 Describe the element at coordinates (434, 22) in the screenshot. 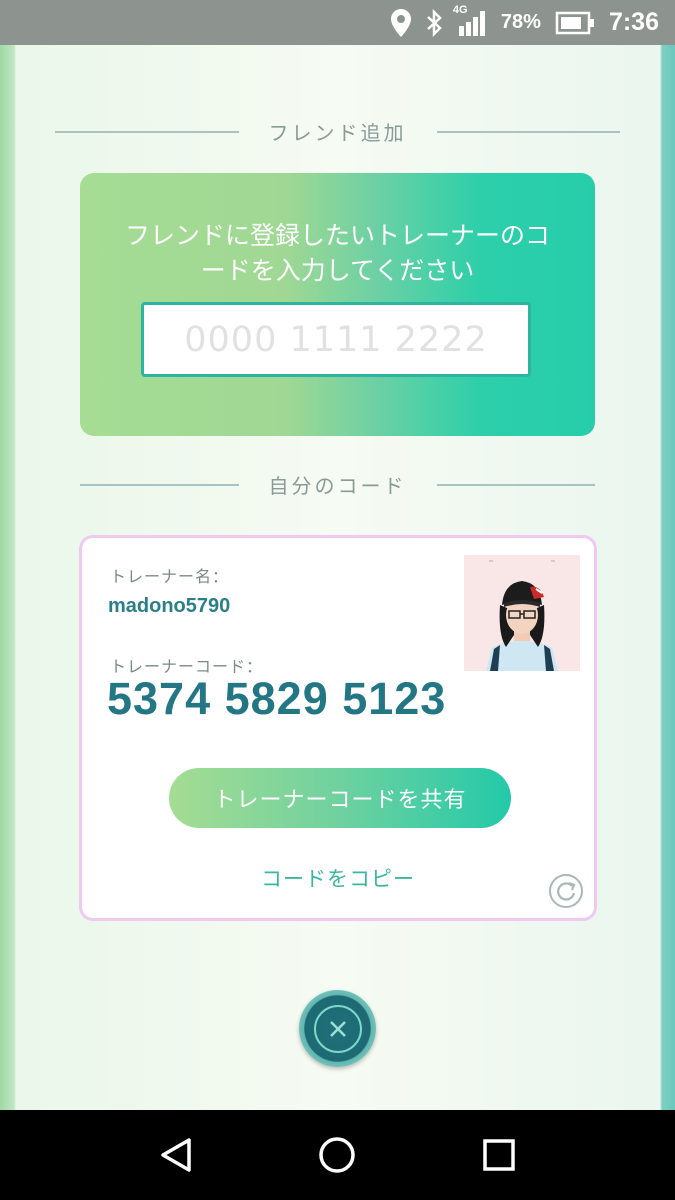

I see `bluetooth-icon` at that location.